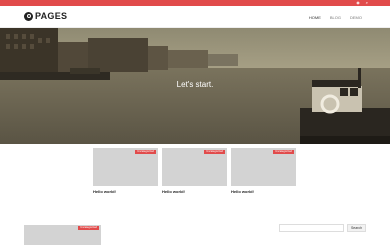  I want to click on main-nav: HOME BLOG DEMO, so click(335, 17).